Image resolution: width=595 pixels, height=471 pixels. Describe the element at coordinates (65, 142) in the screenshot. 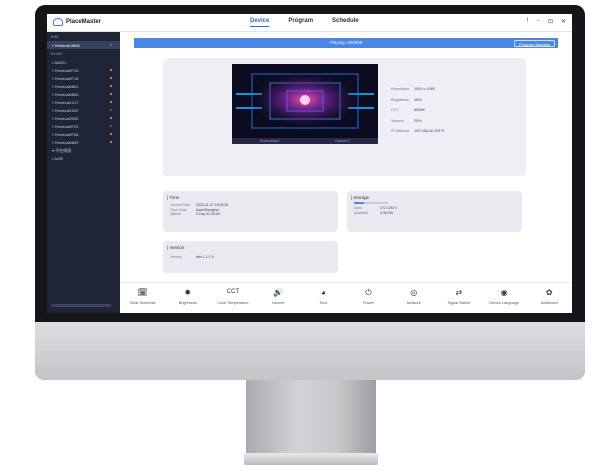

I see `sidebar-item-label: ▪ Terminal0809` at that location.